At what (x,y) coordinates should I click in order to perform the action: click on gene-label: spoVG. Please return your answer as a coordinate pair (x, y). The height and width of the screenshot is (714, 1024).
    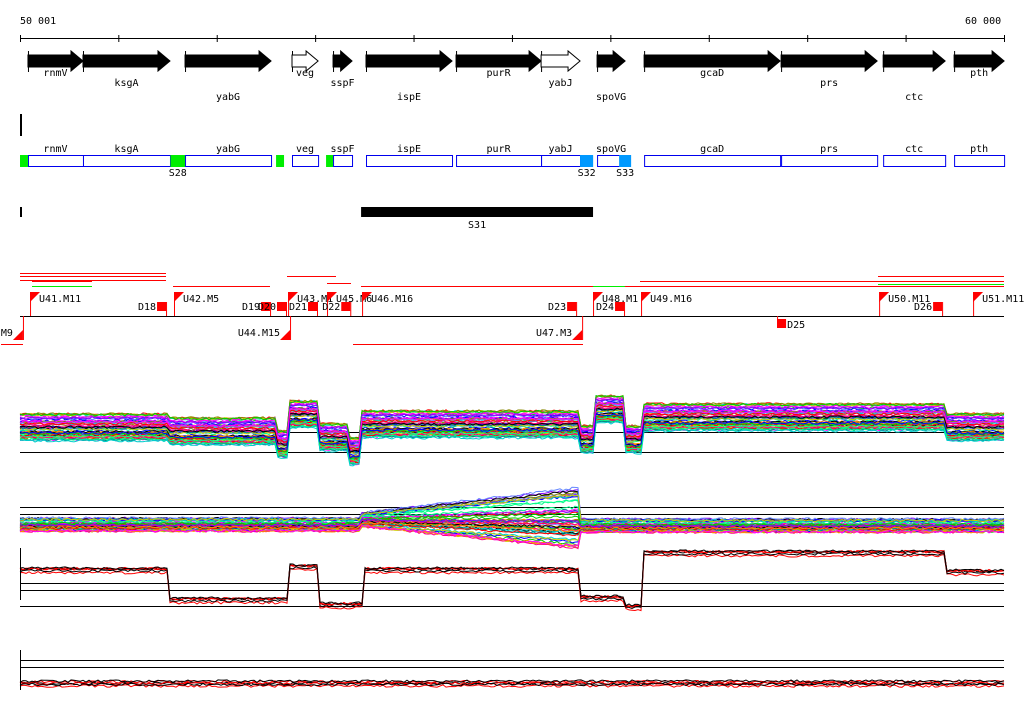
    Looking at the image, I should click on (611, 97).